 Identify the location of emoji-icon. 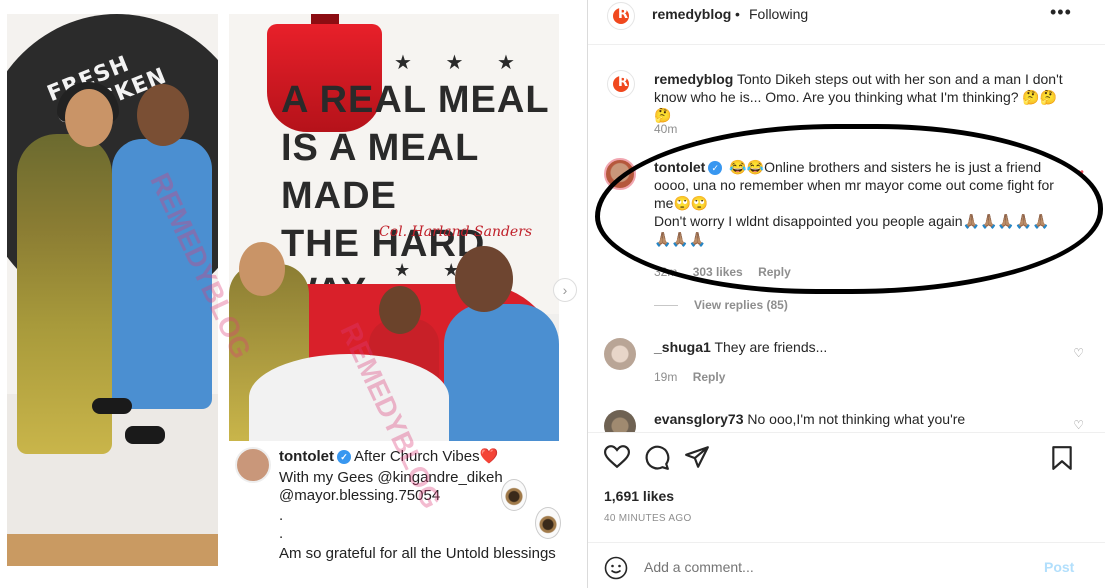
(616, 570).